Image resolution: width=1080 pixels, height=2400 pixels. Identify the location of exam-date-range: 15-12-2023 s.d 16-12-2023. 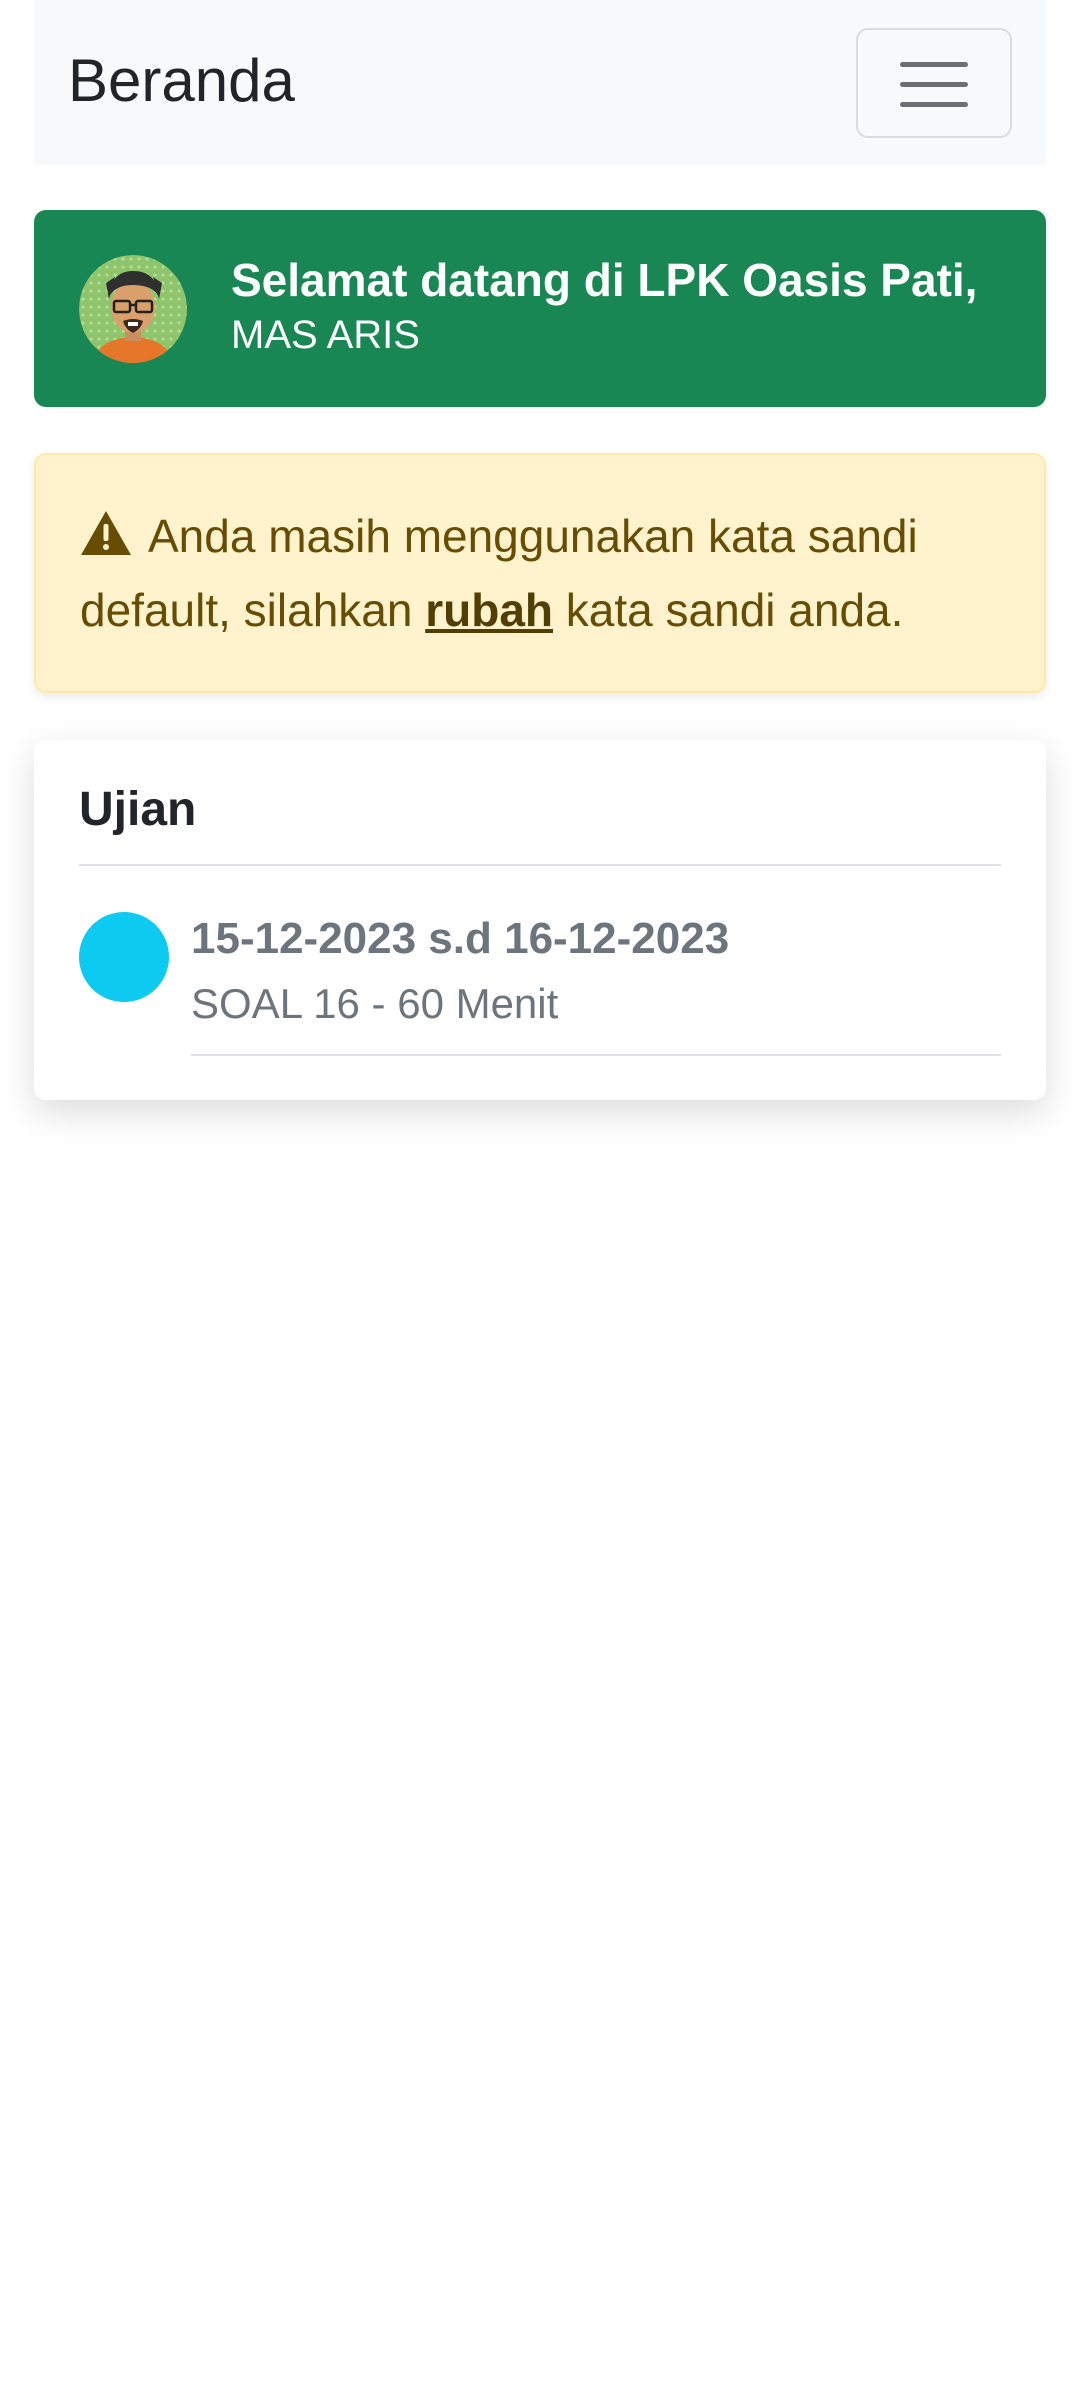
(460, 938).